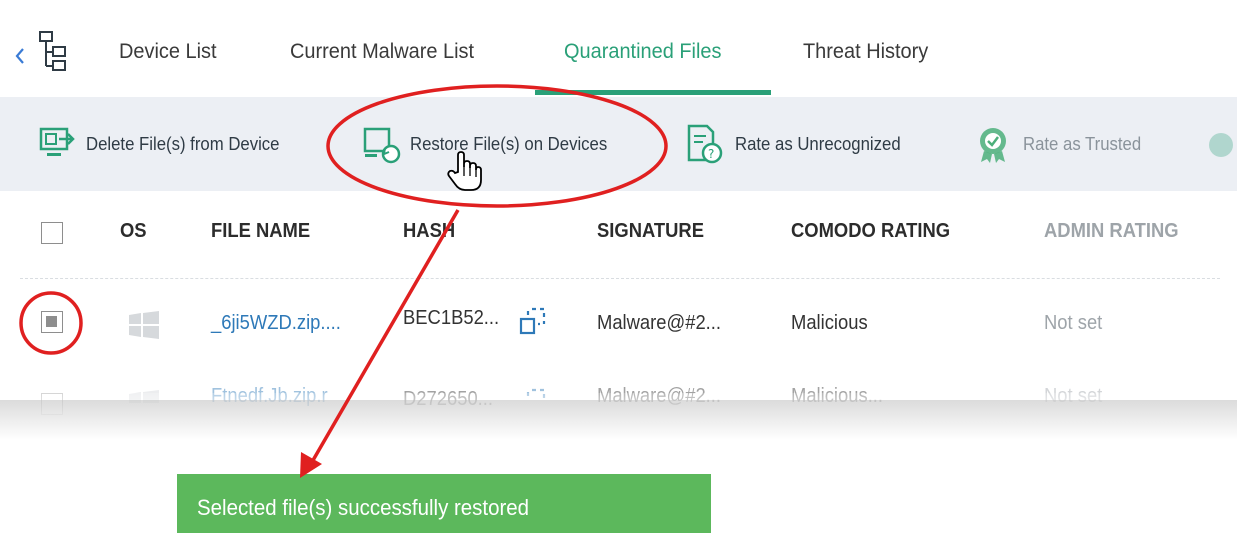 This screenshot has height=533, width=1237. I want to click on annotation-circle-checkbox, so click(51, 323).